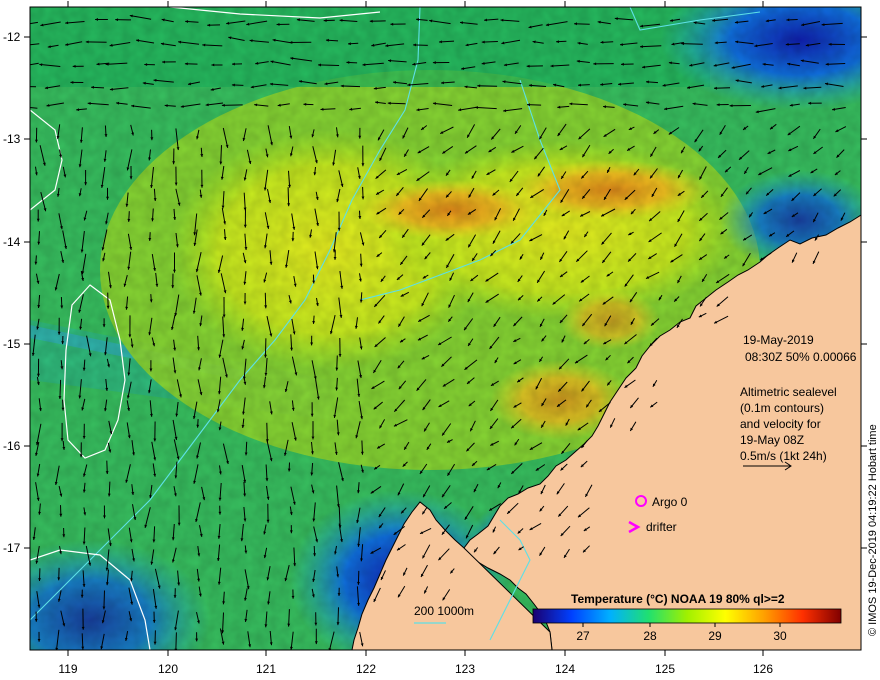  What do you see at coordinates (665, 669) in the screenshot?
I see `lon-tick-label: 125` at bounding box center [665, 669].